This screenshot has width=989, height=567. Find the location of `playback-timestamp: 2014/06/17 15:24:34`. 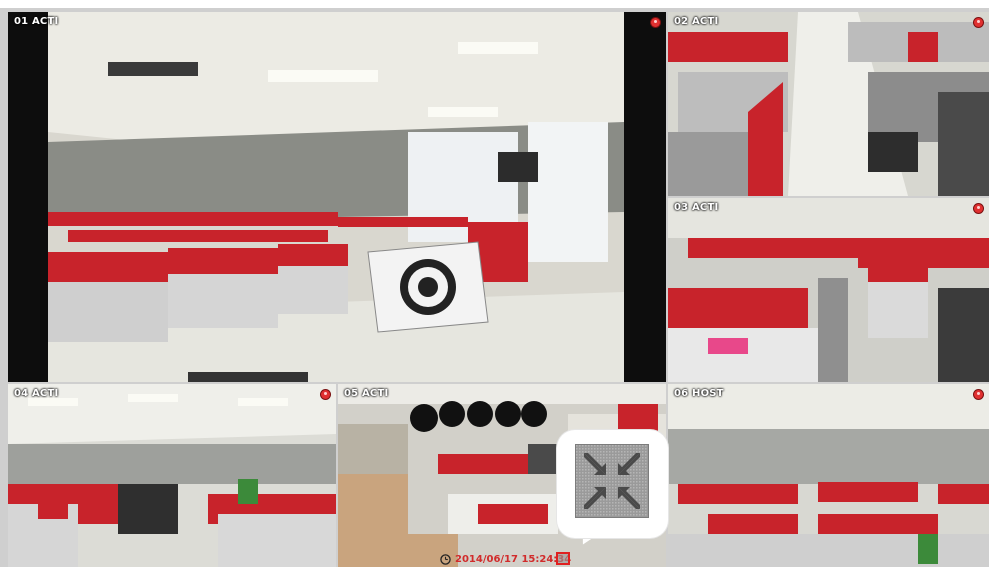

playback-timestamp: 2014/06/17 15:24:34 is located at coordinates (505, 559).